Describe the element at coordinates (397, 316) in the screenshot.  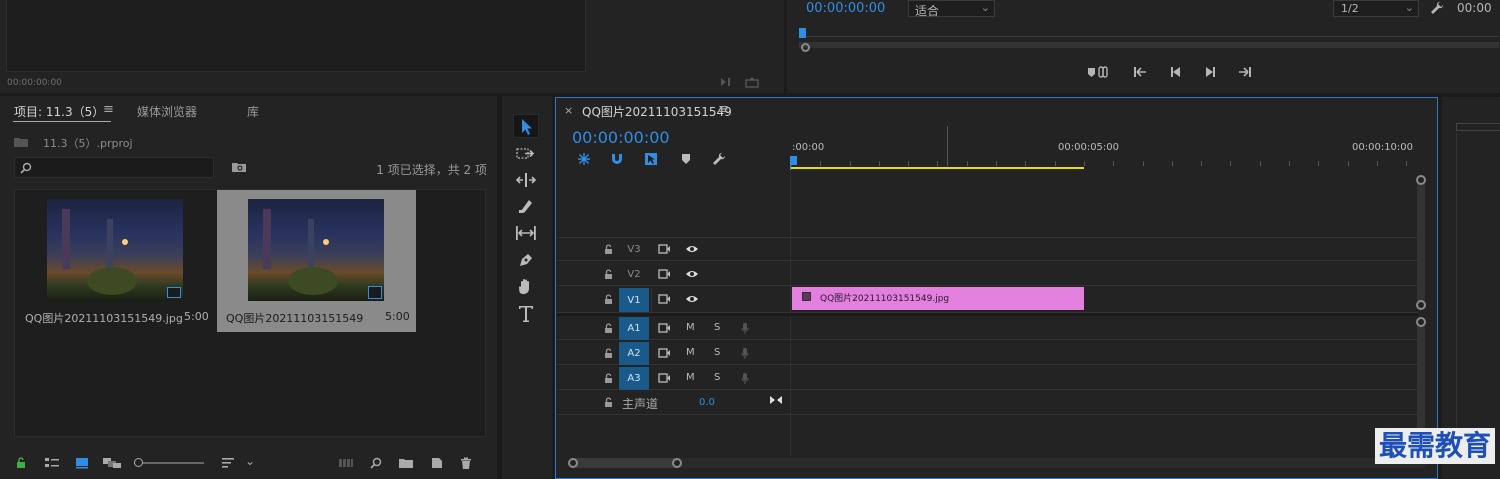
I see `item-duration: 5:00` at that location.